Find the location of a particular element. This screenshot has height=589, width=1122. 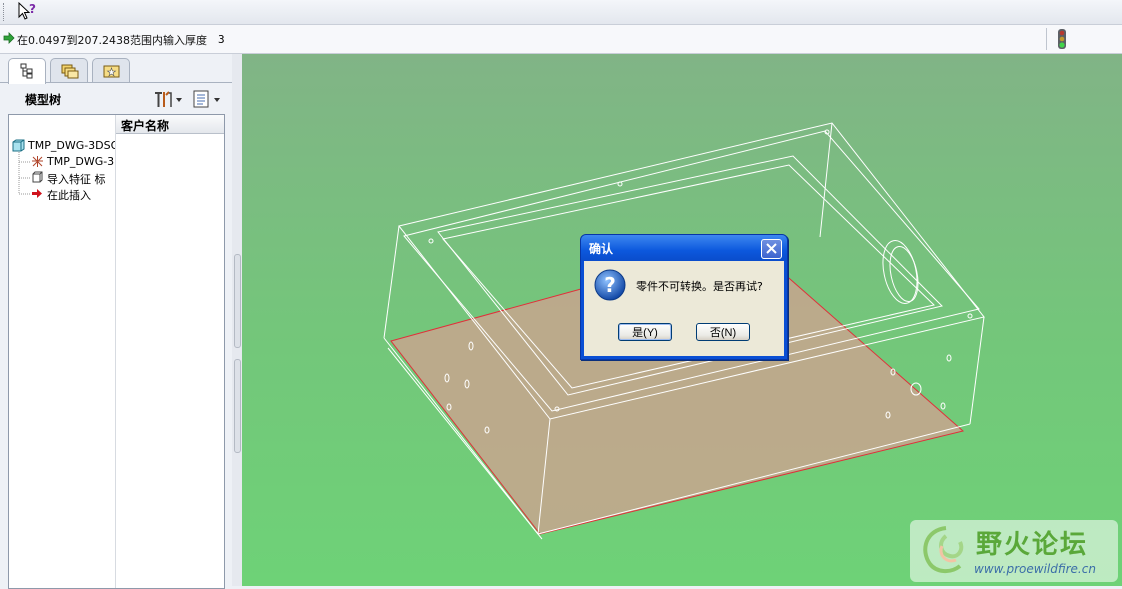

message-bar: 在0.0497到207.2438范围内输入厚度 is located at coordinates (561, 39).